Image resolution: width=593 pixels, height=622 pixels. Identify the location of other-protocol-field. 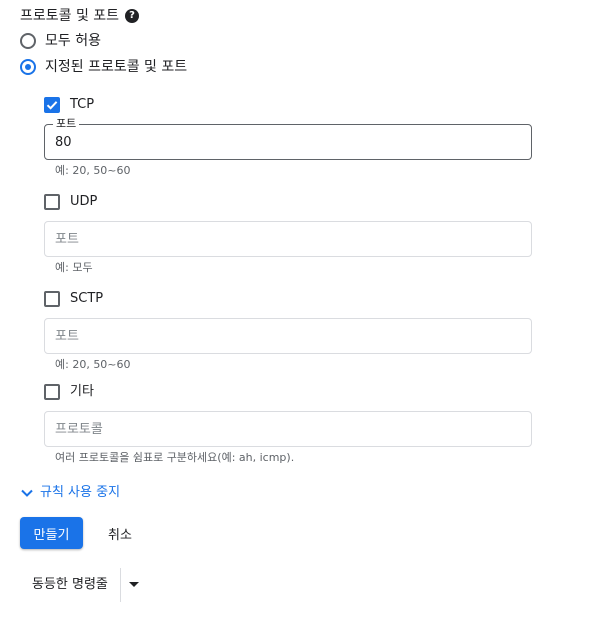
(288, 429).